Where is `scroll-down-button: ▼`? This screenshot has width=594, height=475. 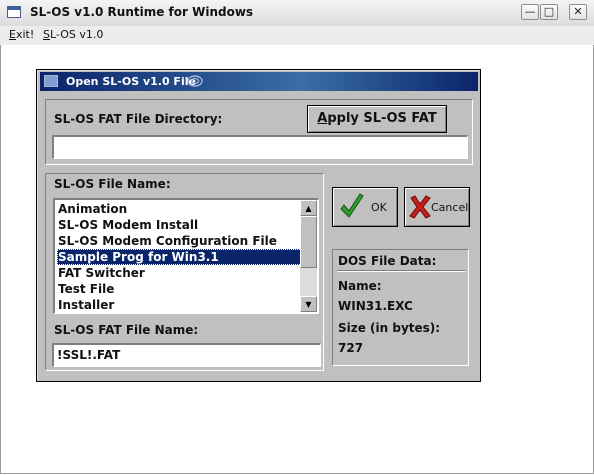 scroll-down-button: ▼ is located at coordinates (308, 304).